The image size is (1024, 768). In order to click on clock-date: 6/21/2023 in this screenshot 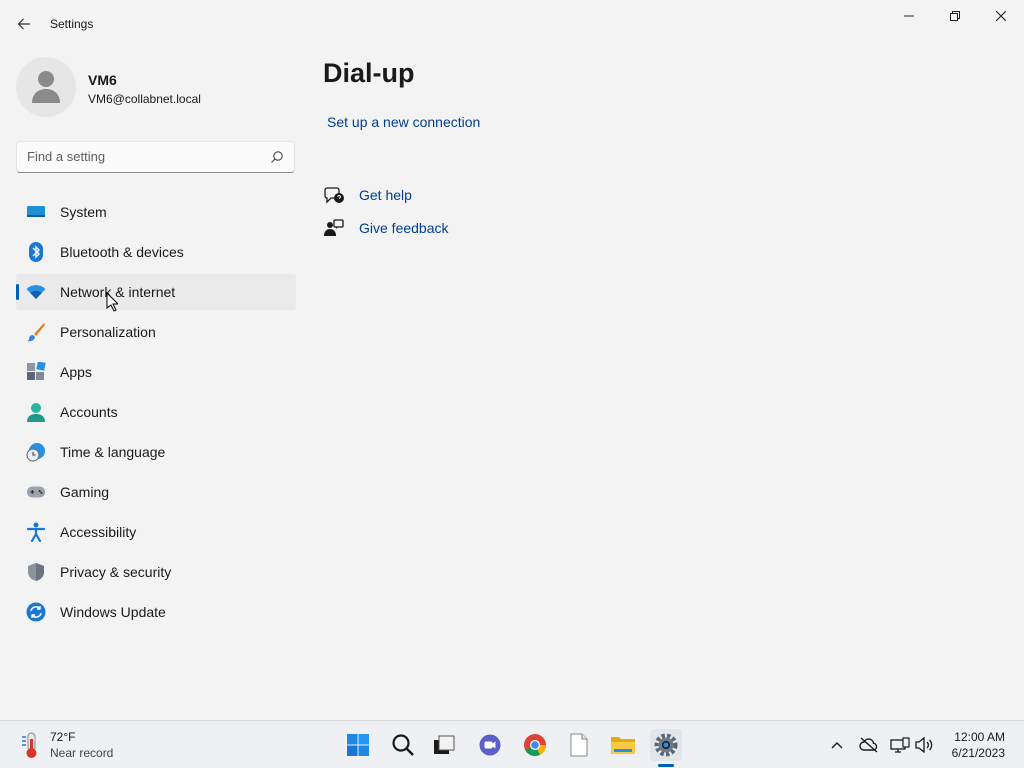, I will do `click(978, 753)`.